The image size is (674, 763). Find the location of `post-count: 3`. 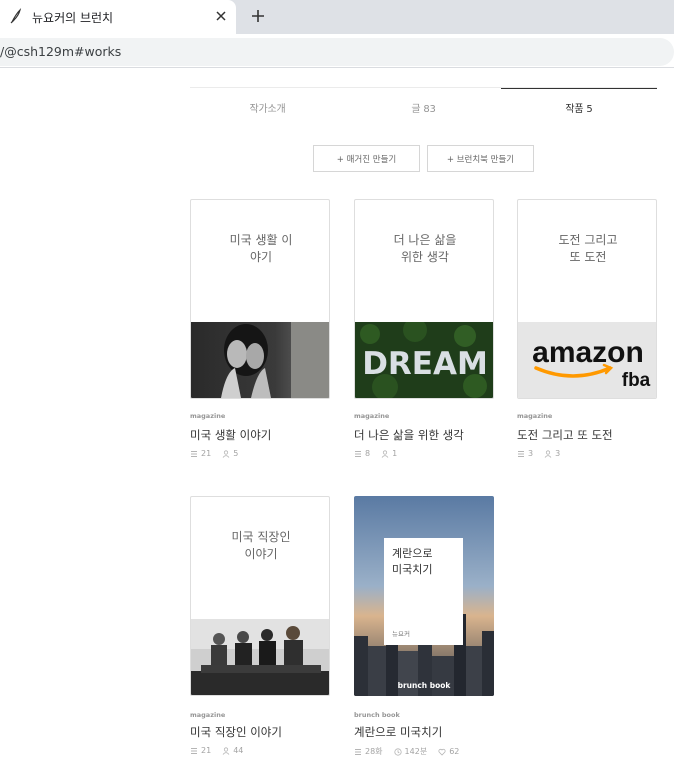

post-count: 3 is located at coordinates (531, 453).